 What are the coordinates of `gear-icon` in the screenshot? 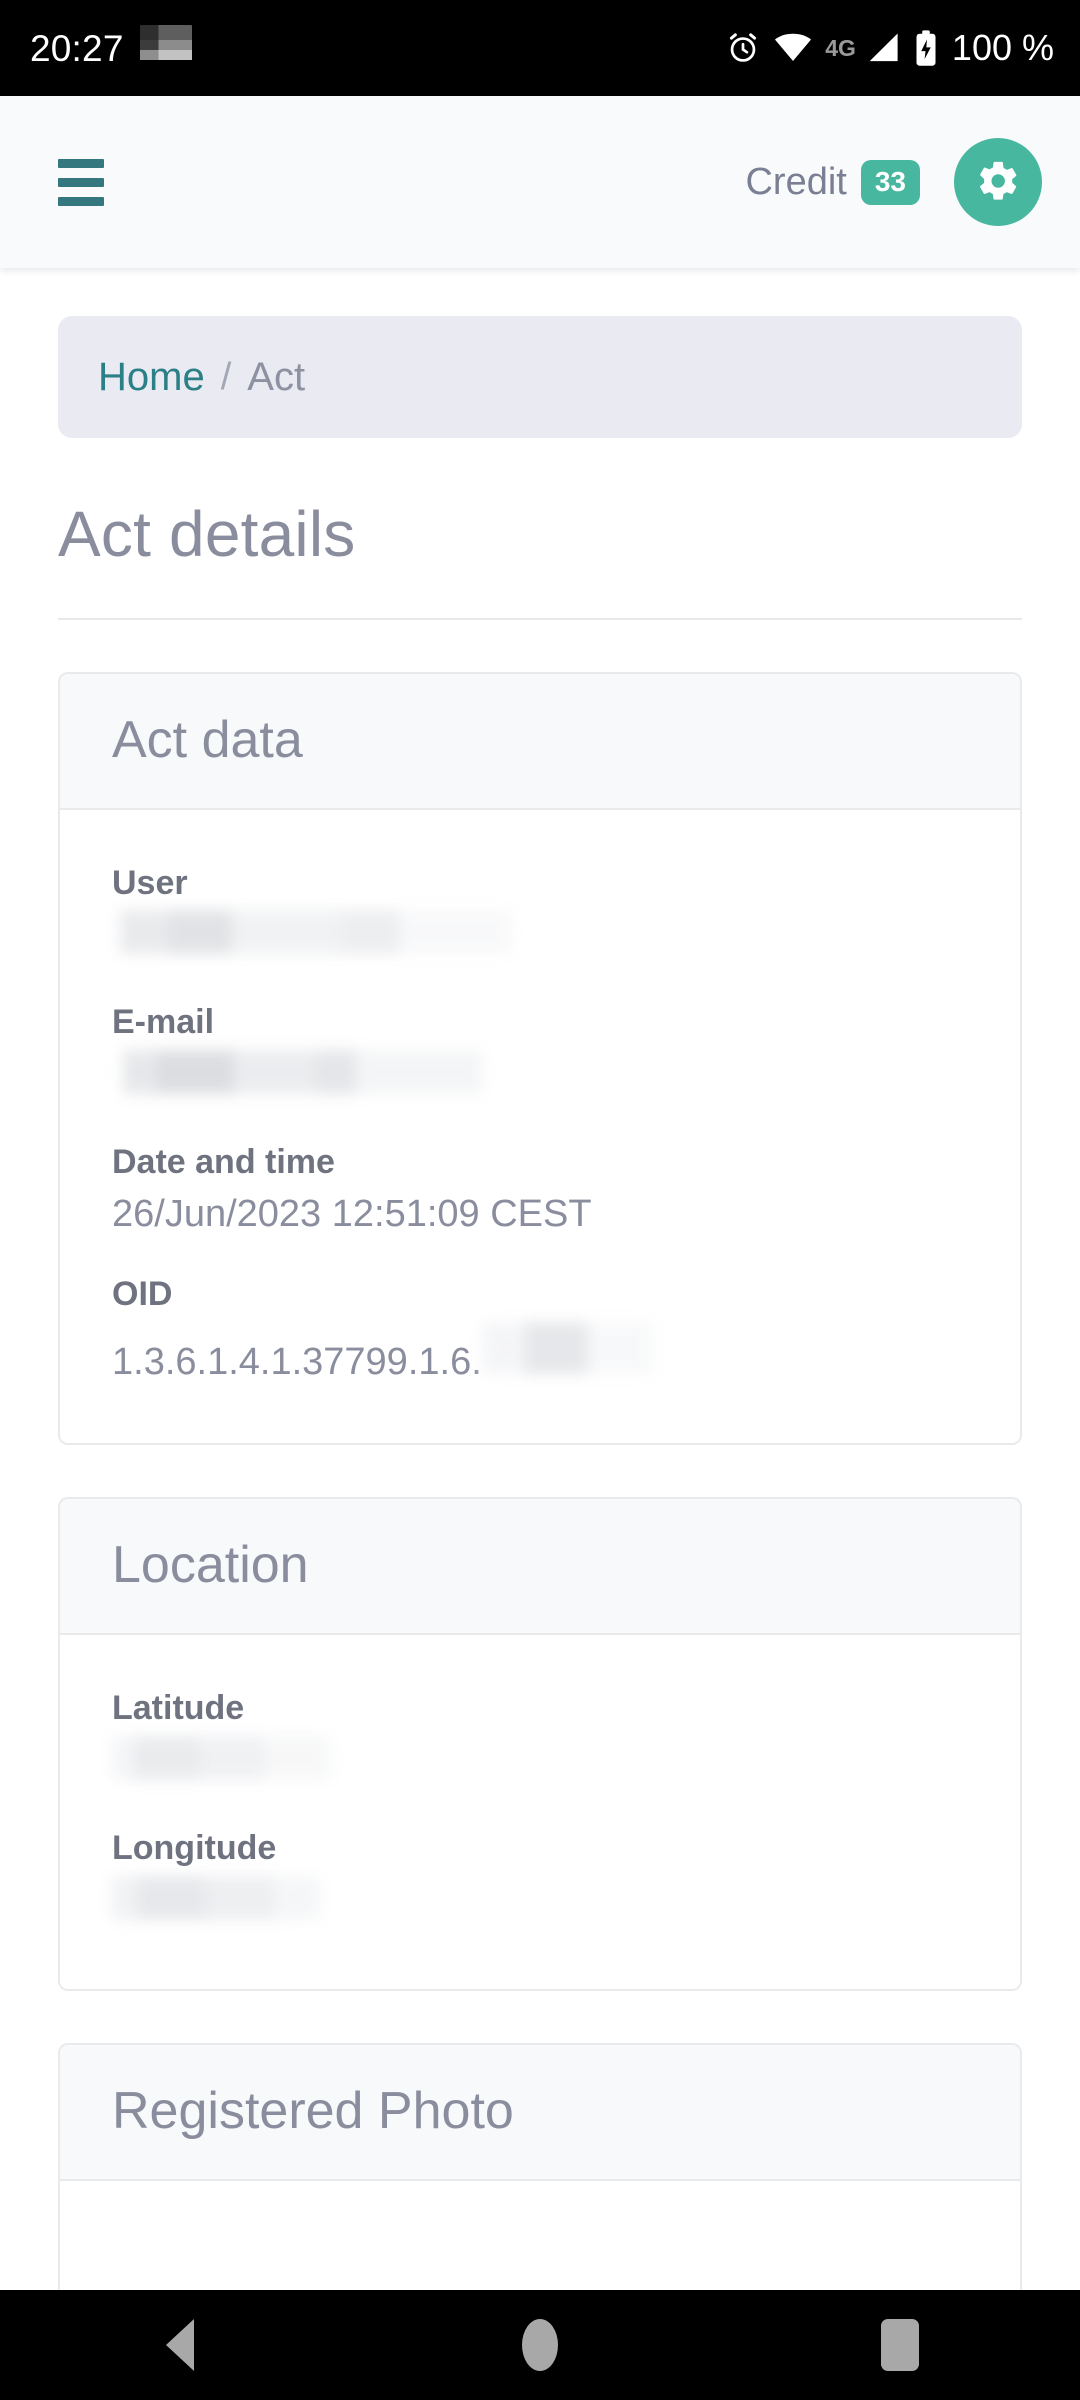 It's located at (998, 182).